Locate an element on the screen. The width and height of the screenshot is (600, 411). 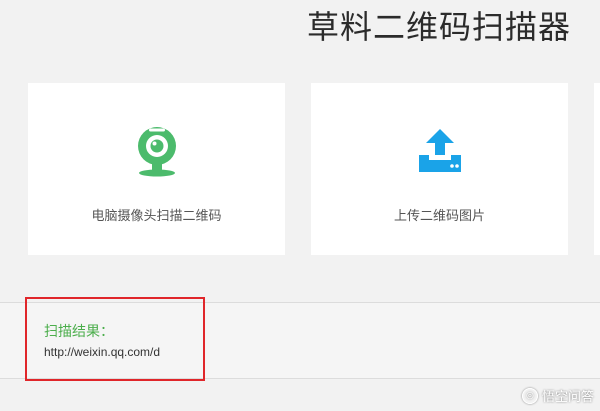
webcam-scan-label: 电脑摄像头扫描二维码 is located at coordinates (156, 216).